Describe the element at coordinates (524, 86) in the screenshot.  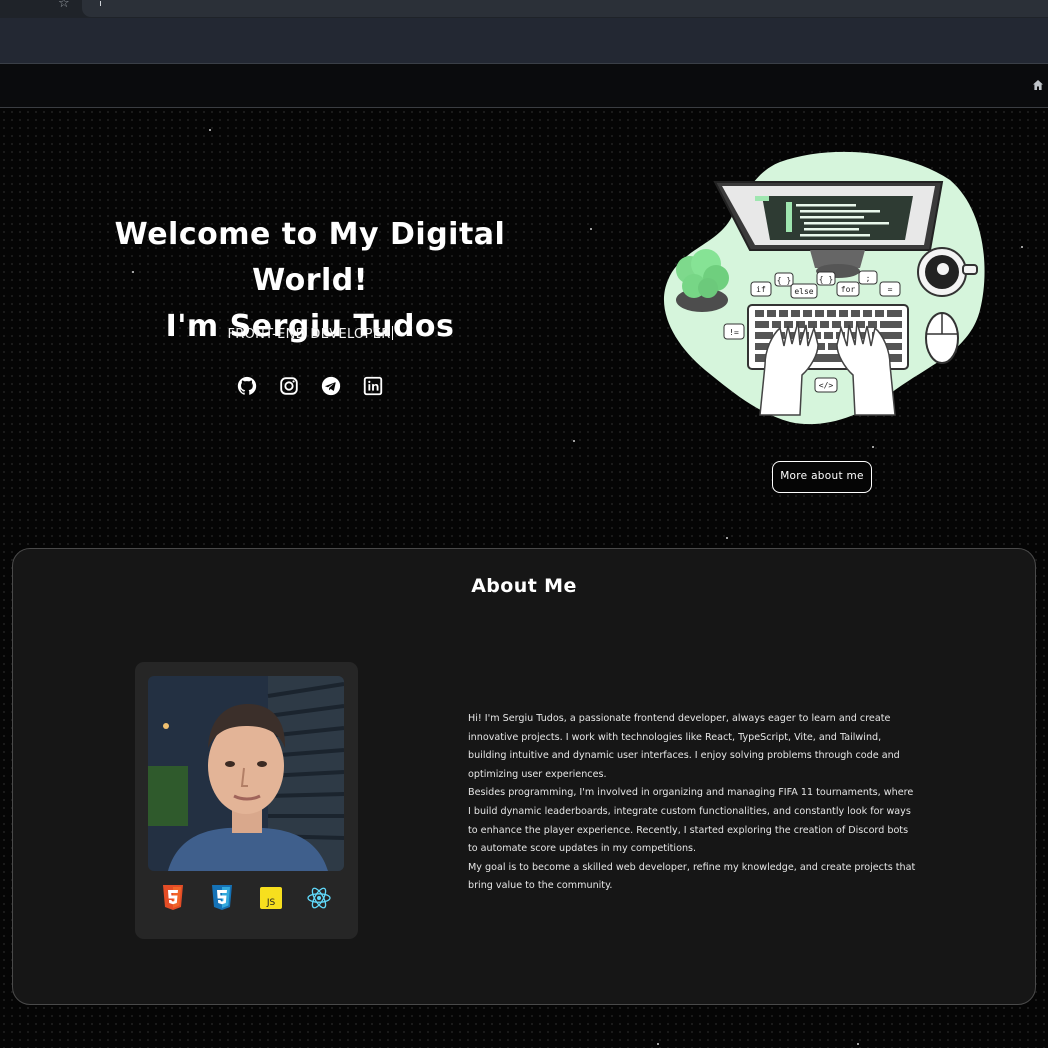
I see `site-navbar` at that location.